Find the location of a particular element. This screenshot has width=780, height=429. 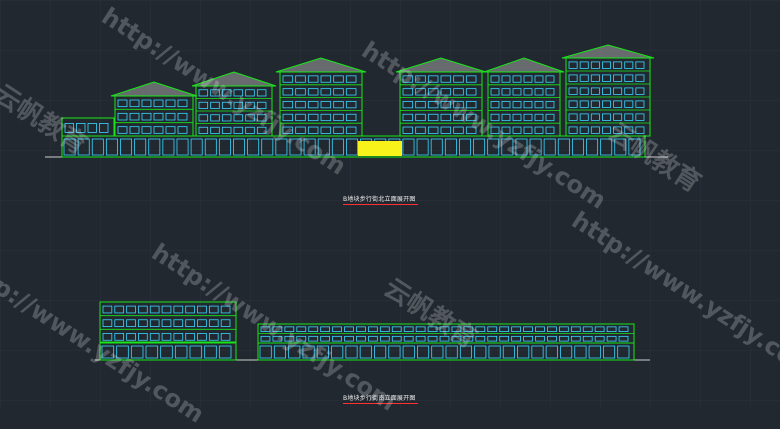

north-elevation-caption: B地块步行街北立面展开图 is located at coordinates (379, 199).